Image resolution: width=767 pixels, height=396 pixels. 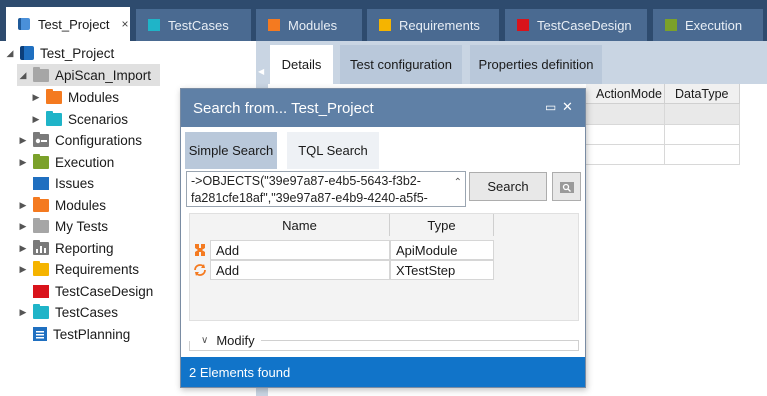 I want to click on xteststep-icon, so click(x=200, y=271).